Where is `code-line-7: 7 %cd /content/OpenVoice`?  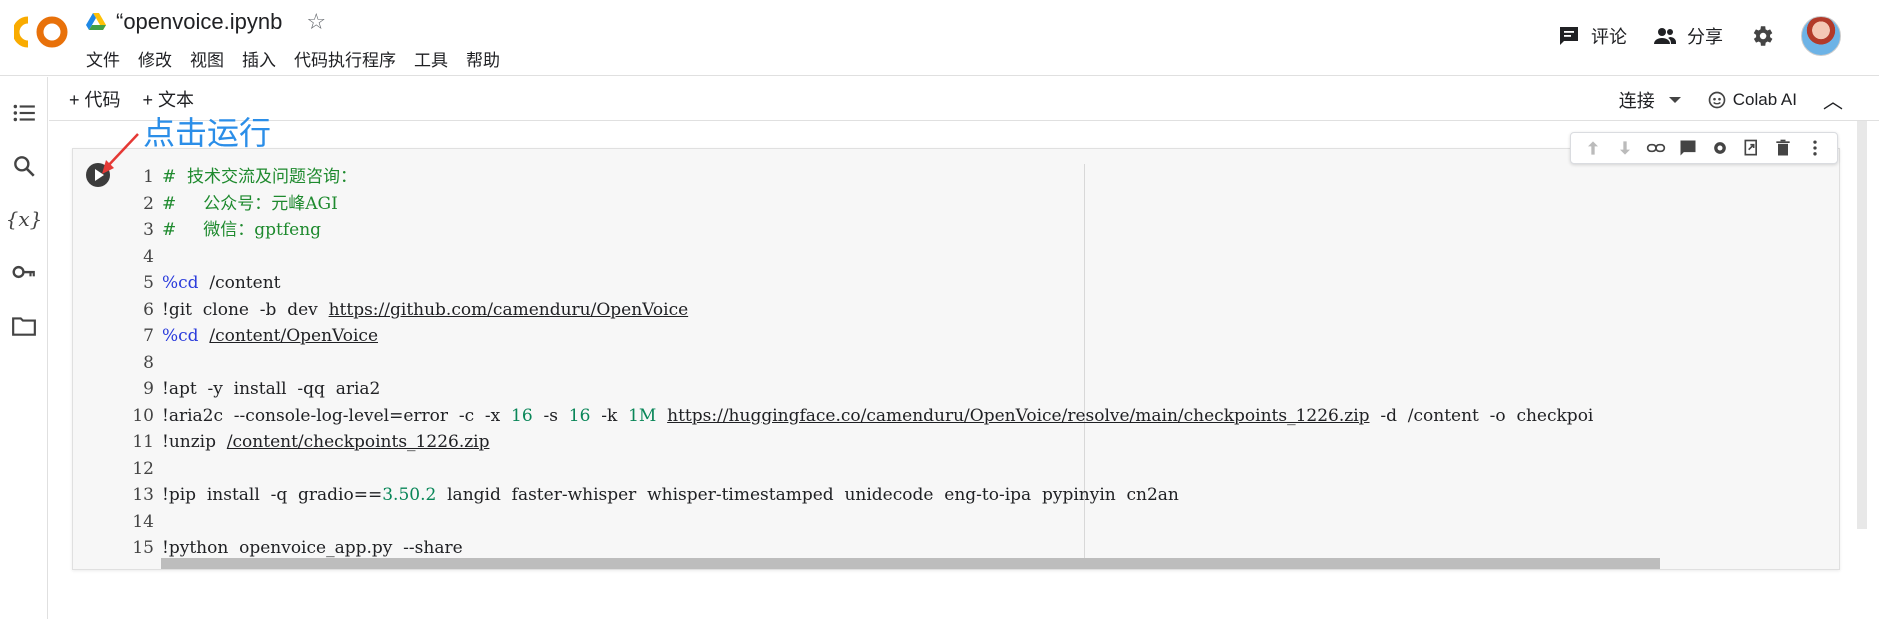
code-line-7: 7 %cd /content/OpenVoice is located at coordinates (251, 336).